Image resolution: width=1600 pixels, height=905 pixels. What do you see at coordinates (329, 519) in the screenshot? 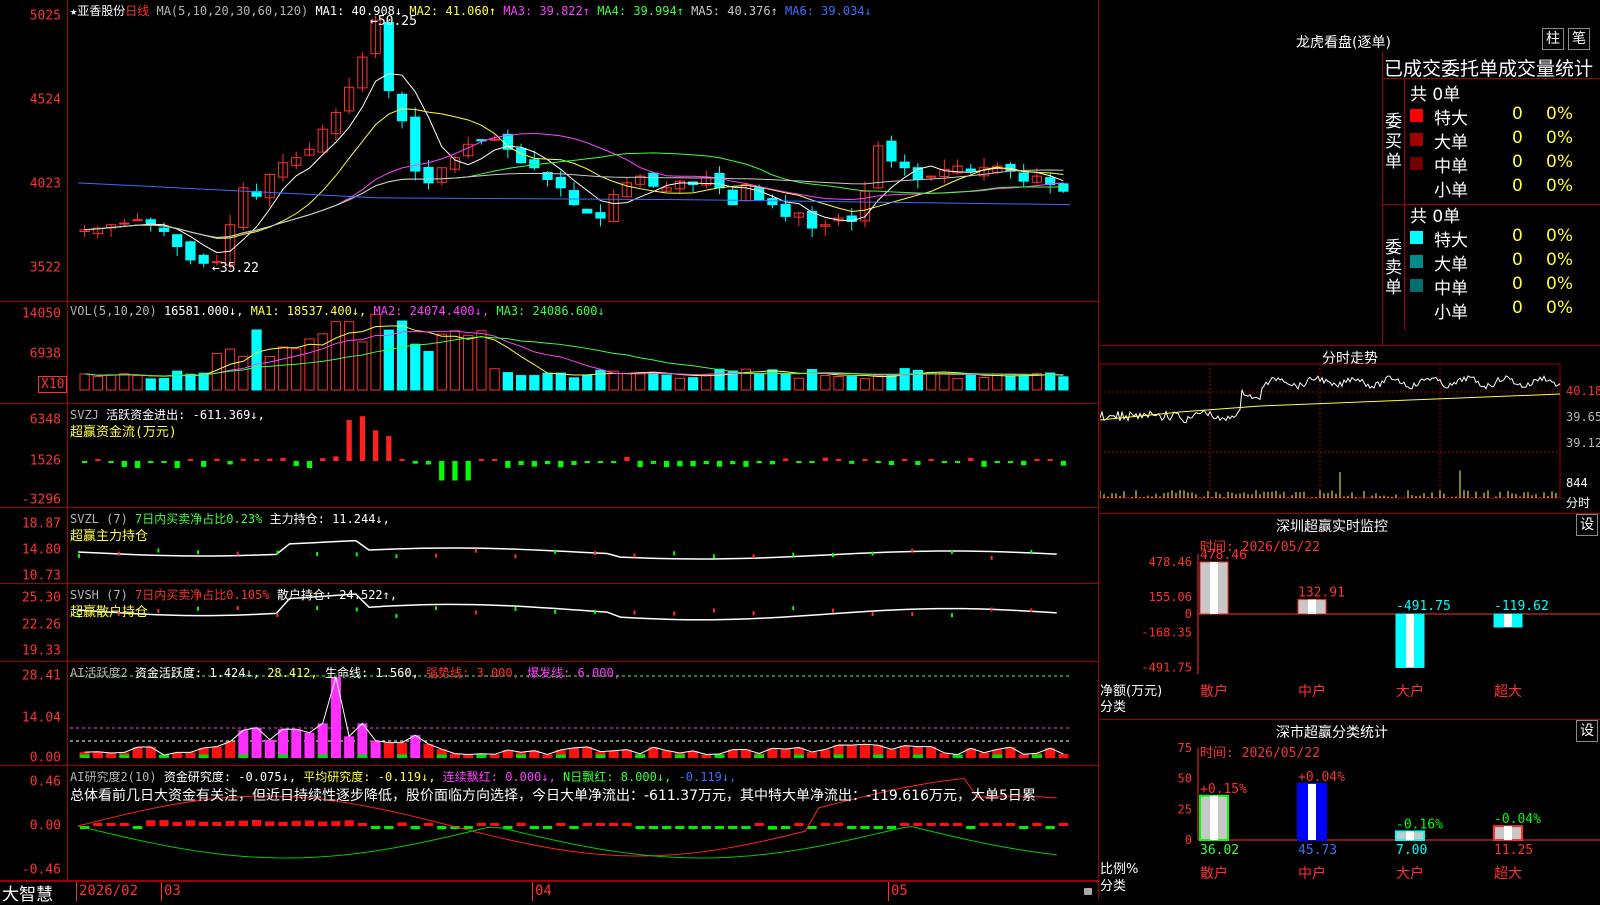
I see `svzl-value: 主力持仓: 11.244↓,` at bounding box center [329, 519].